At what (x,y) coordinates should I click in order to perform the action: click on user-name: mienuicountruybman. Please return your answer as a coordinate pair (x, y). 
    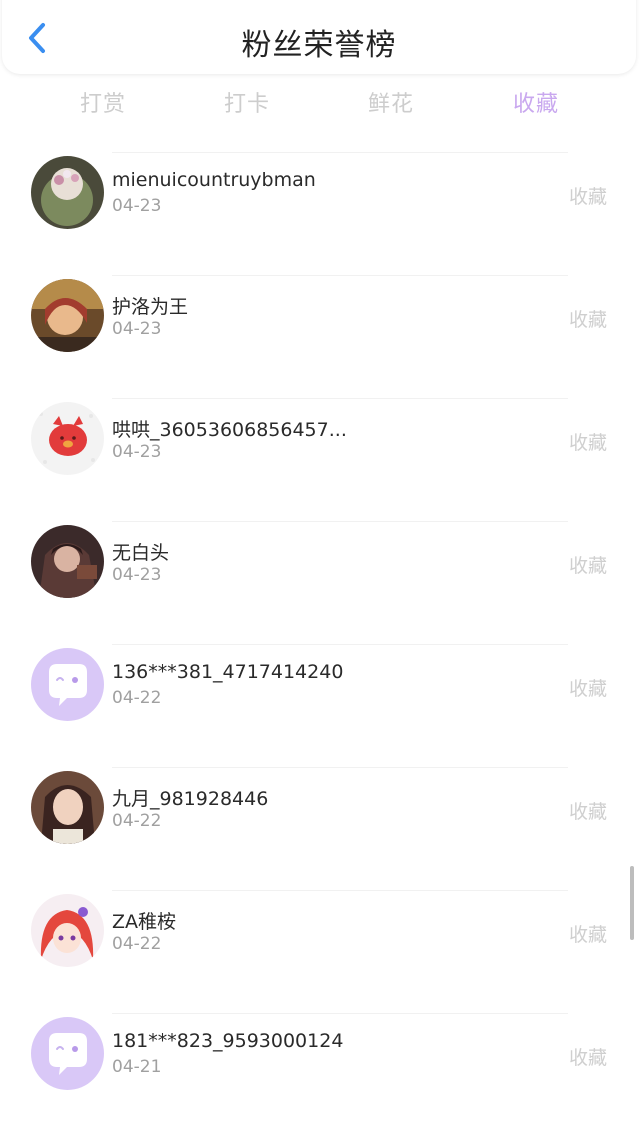
    Looking at the image, I should click on (214, 180).